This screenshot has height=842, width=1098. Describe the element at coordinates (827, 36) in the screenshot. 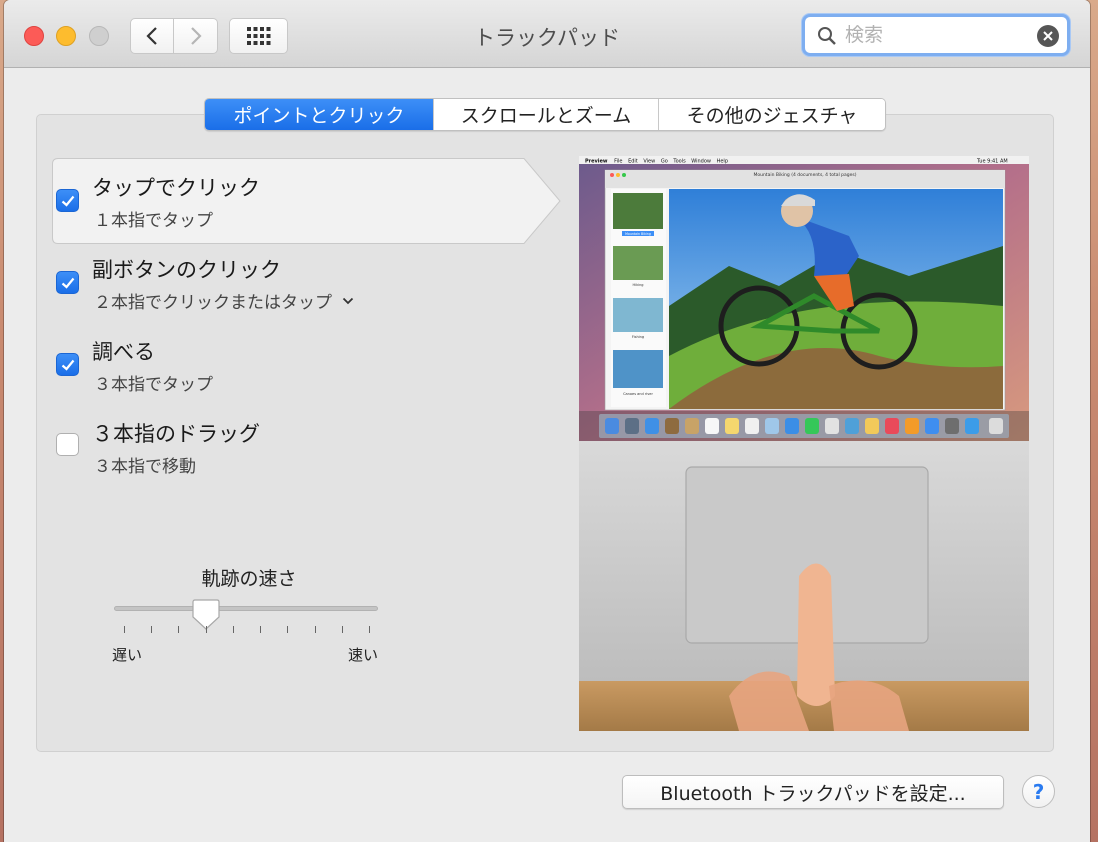

I see `search-icon` at that location.